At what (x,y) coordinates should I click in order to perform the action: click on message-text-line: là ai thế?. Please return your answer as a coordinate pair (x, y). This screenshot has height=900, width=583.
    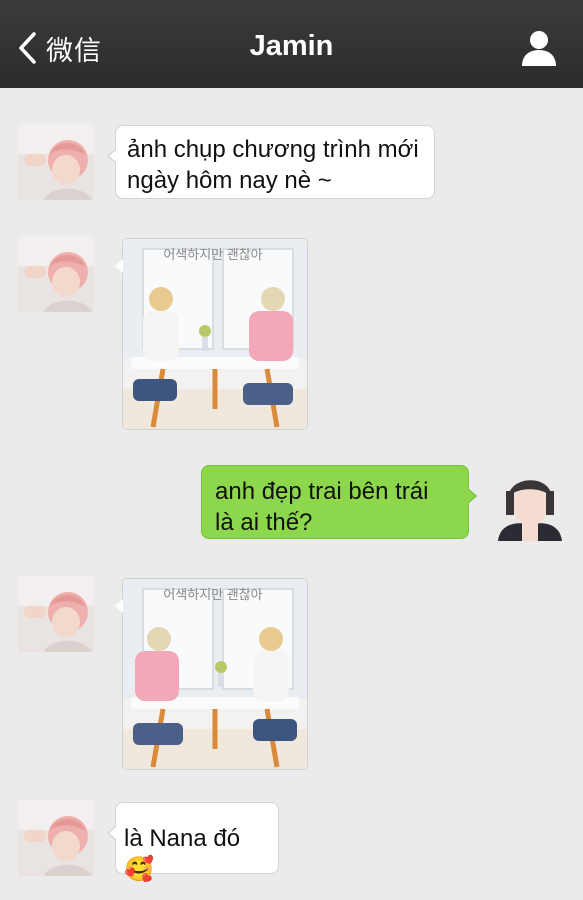
    Looking at the image, I should click on (264, 522).